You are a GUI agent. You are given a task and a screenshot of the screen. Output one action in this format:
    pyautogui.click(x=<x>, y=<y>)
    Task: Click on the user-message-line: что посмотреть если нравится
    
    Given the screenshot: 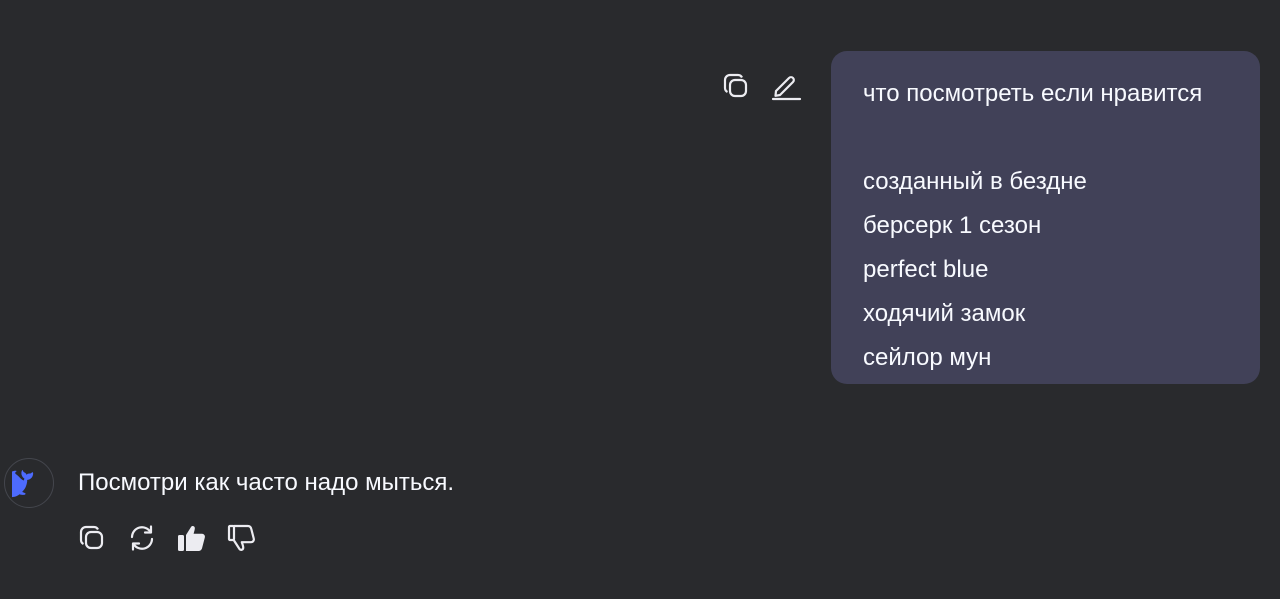 What is the action you would take?
    pyautogui.click(x=1033, y=93)
    